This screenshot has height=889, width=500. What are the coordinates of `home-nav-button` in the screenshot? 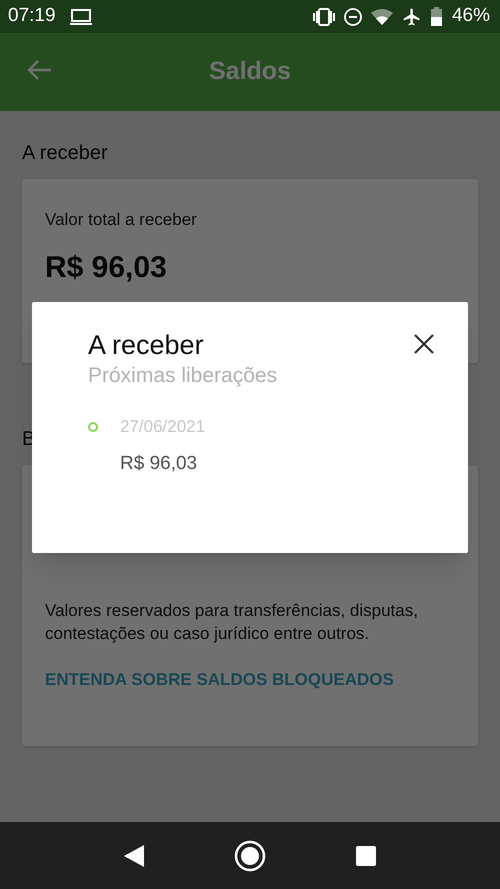 It's located at (250, 856).